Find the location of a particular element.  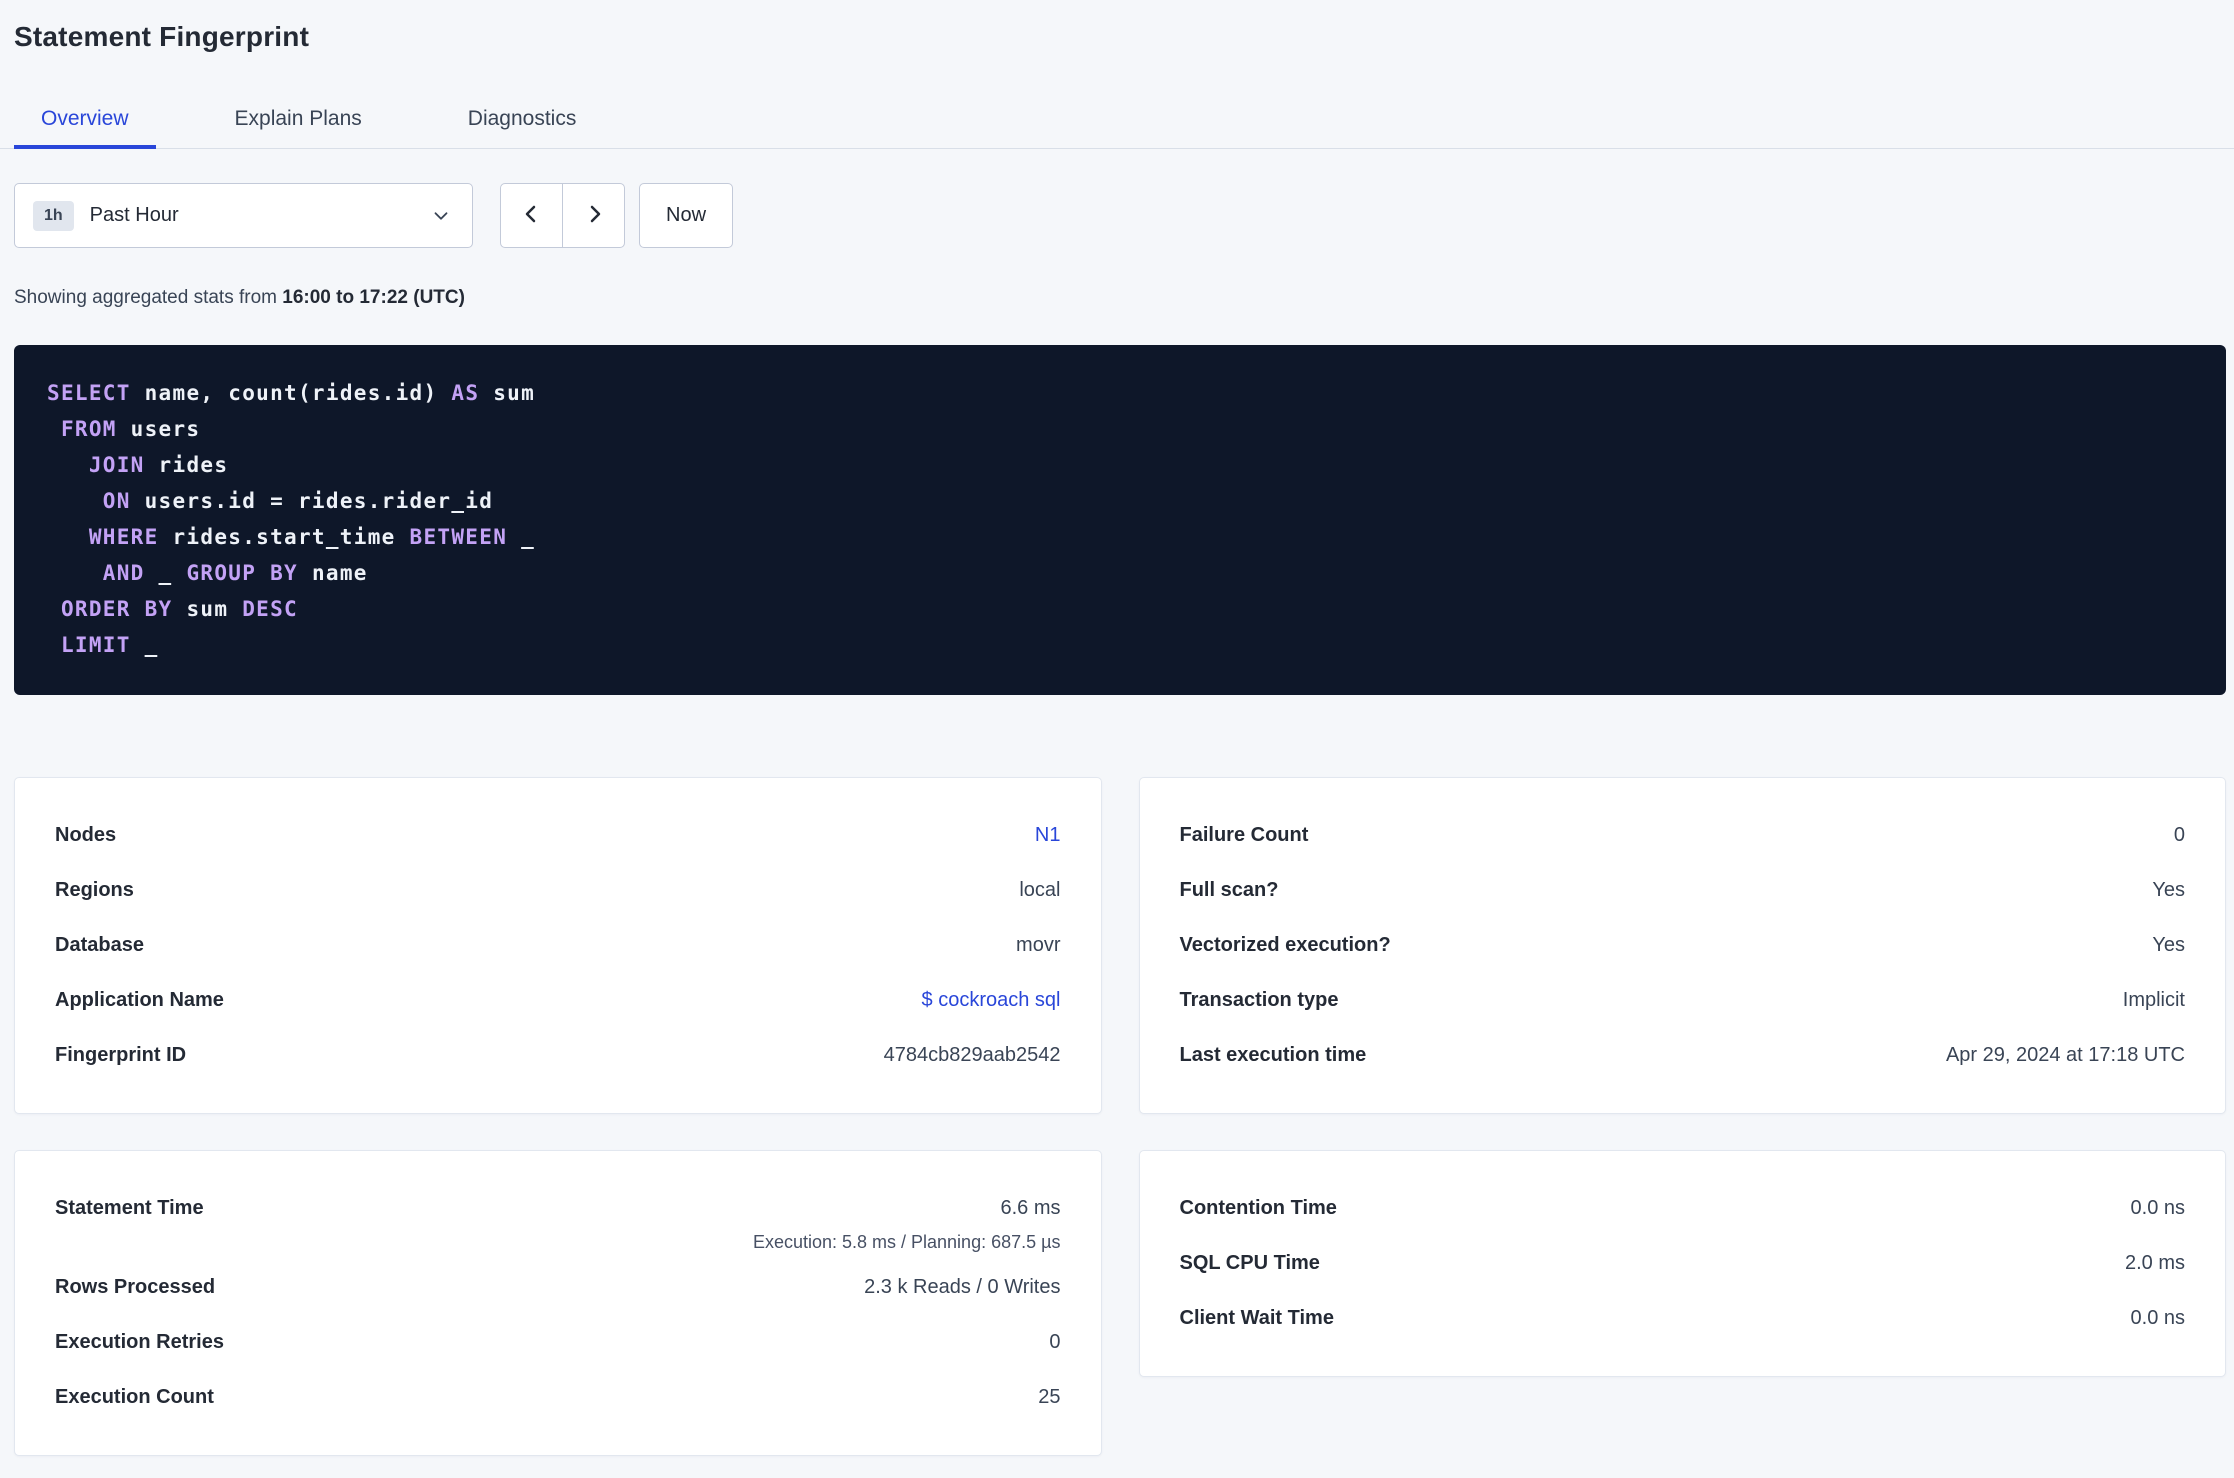

chevron-left-icon is located at coordinates (532, 215).